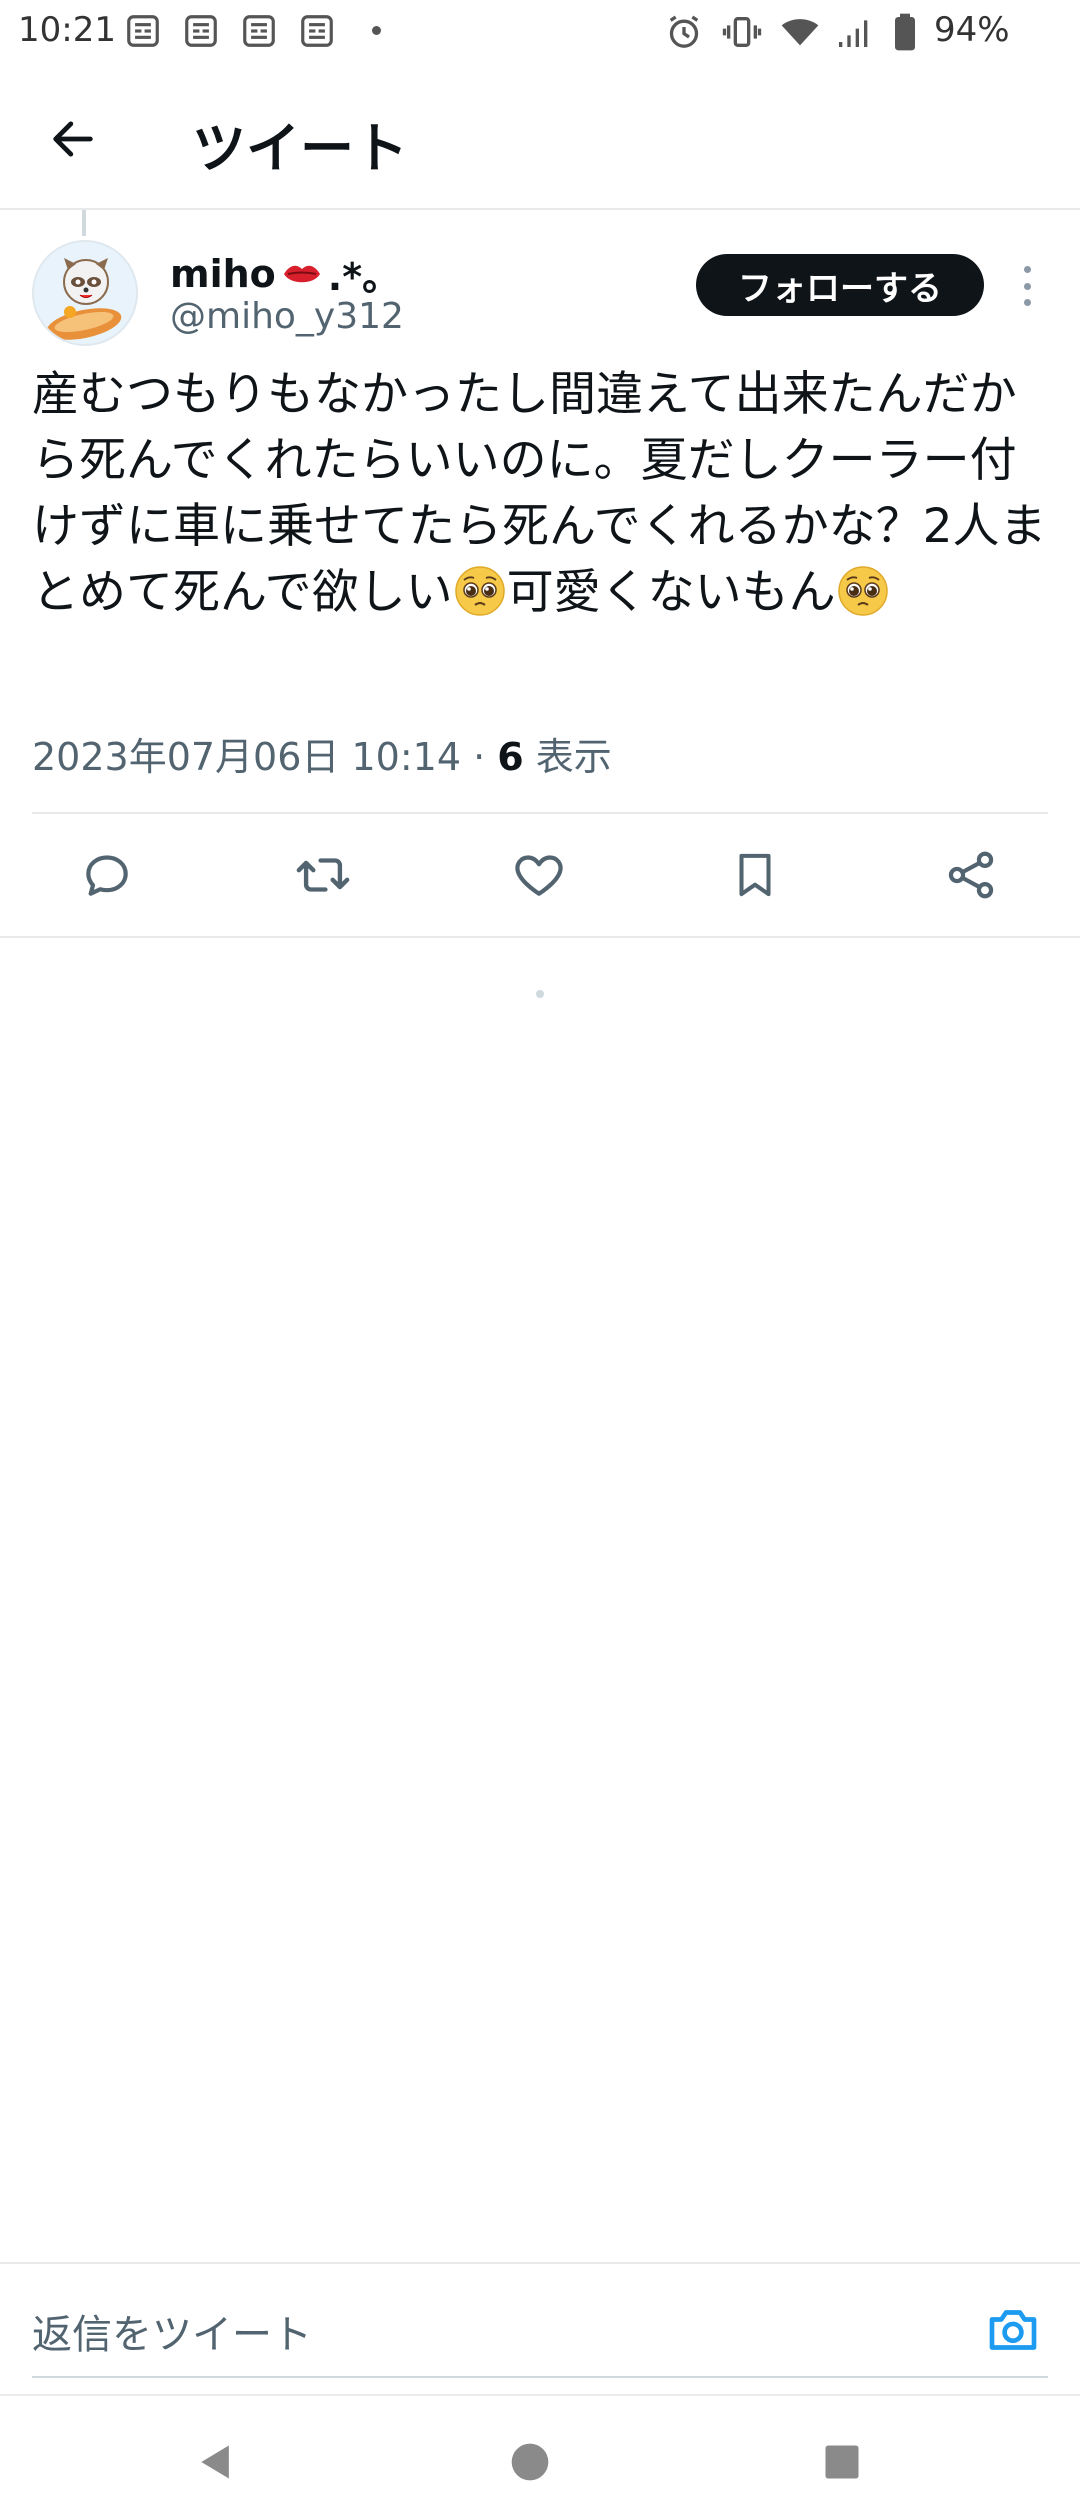 This screenshot has height=2520, width=1080. What do you see at coordinates (684, 31) in the screenshot?
I see `alarm-icon` at bounding box center [684, 31].